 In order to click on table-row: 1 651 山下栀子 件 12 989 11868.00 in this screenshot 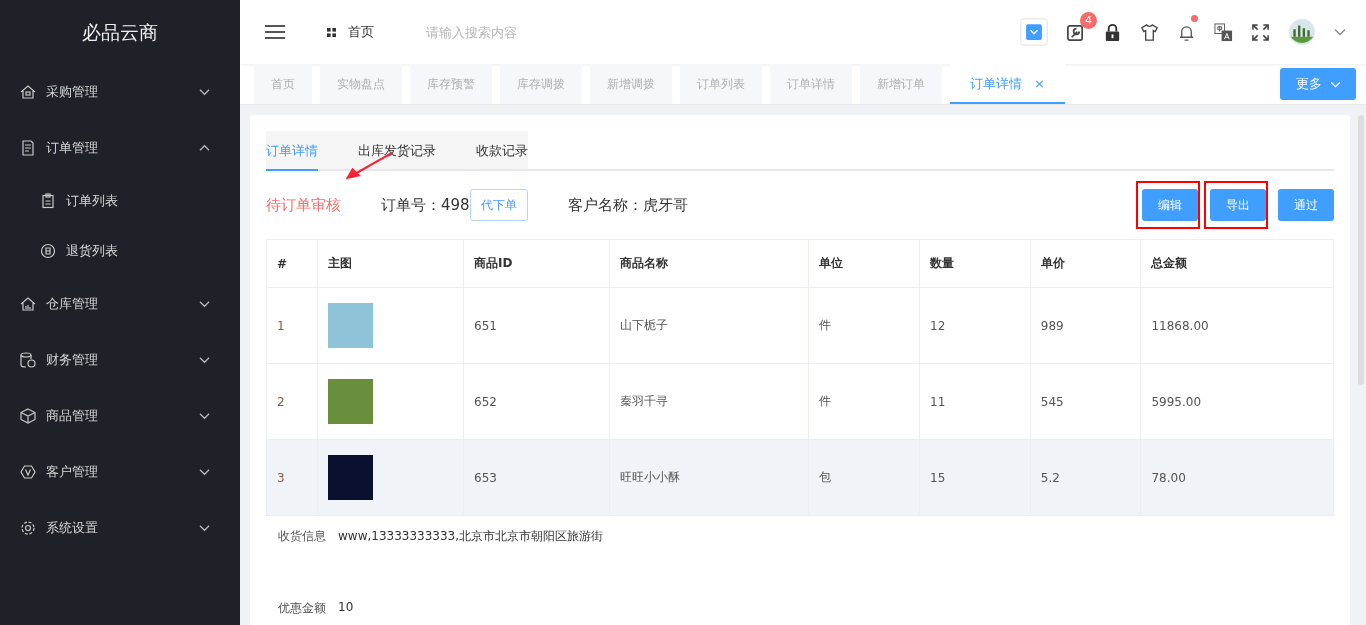, I will do `click(800, 325)`.